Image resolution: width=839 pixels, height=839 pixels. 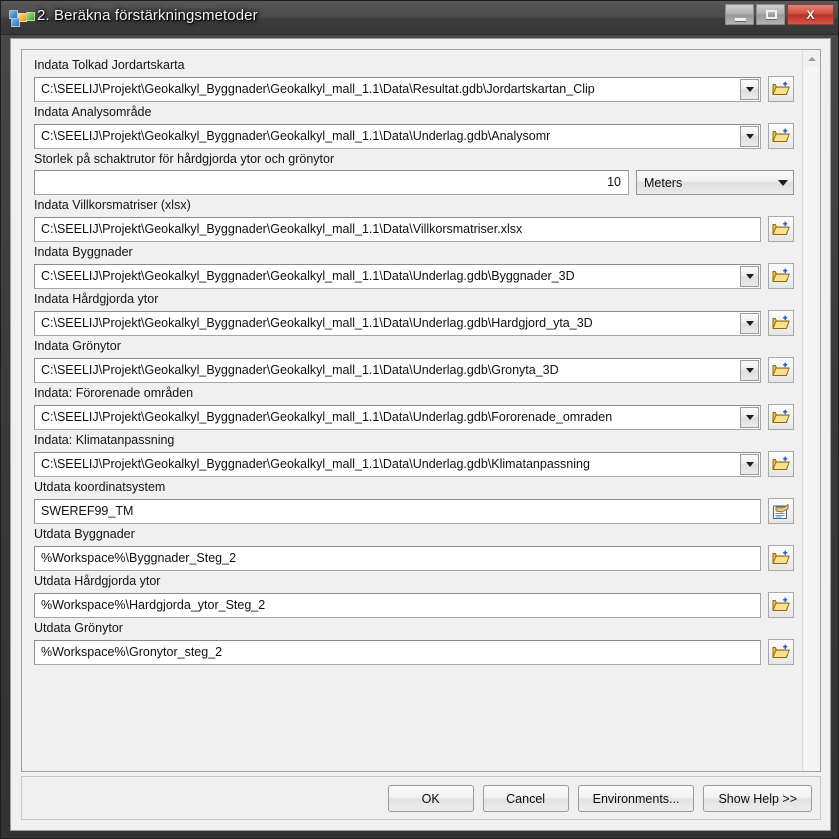 I want to click on dropdown-button-indata-byggnader, so click(x=749, y=276).